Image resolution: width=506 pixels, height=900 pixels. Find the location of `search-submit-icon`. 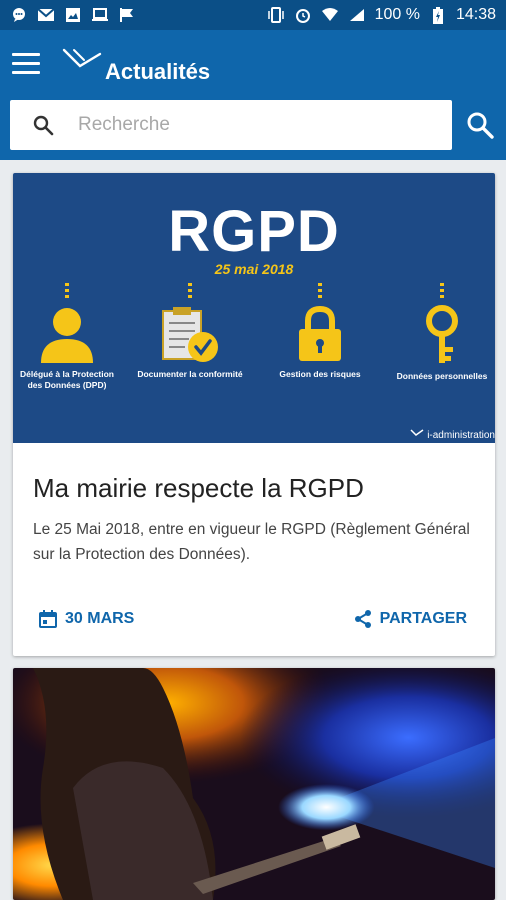

search-submit-icon is located at coordinates (480, 125).